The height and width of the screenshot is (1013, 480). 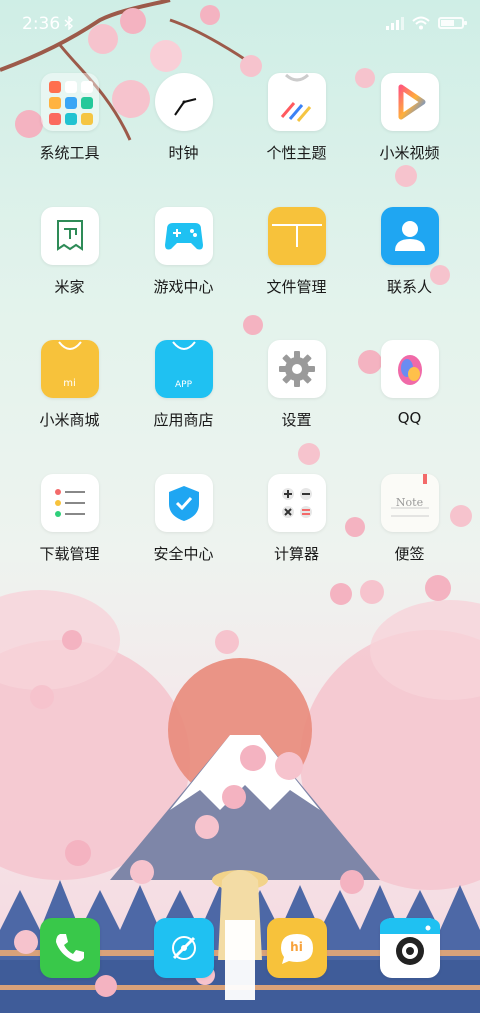 I want to click on app-settings: 设置, so click(x=296, y=385).